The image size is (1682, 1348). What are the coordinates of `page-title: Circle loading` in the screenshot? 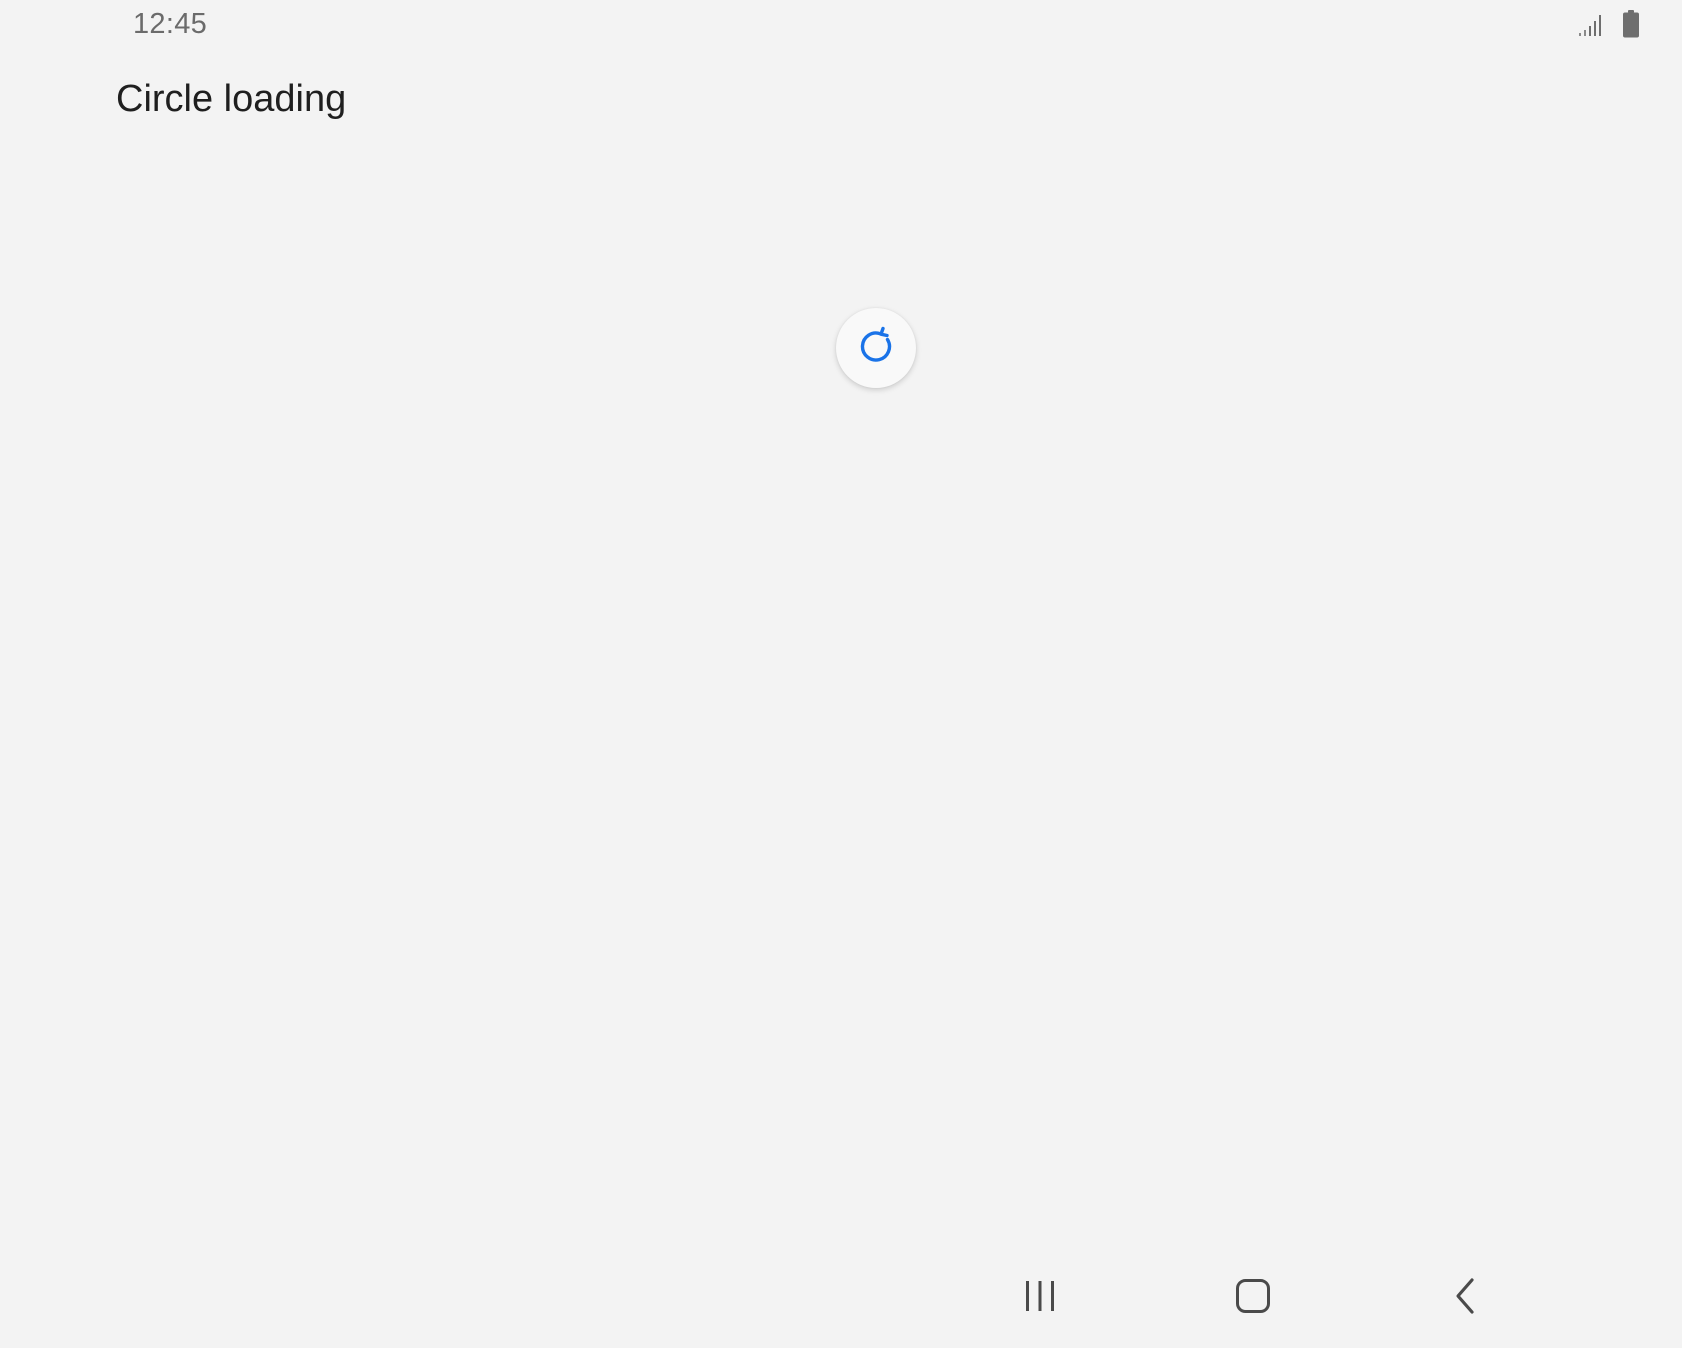 It's located at (231, 99).